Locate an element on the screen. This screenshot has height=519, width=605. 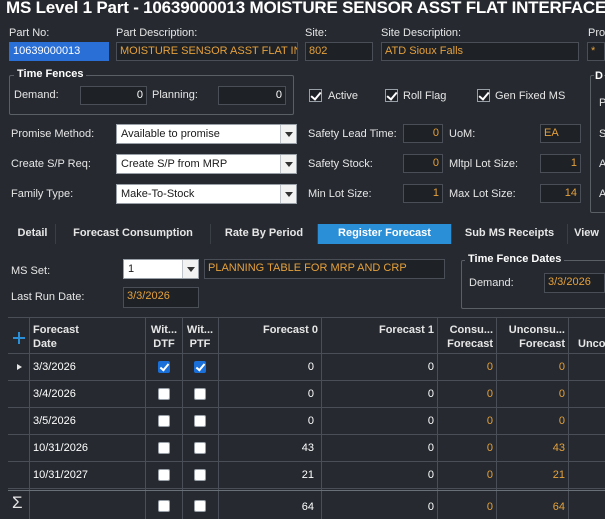
table-row: 3/5/2026 0 0 0 0 is located at coordinates (306, 421).